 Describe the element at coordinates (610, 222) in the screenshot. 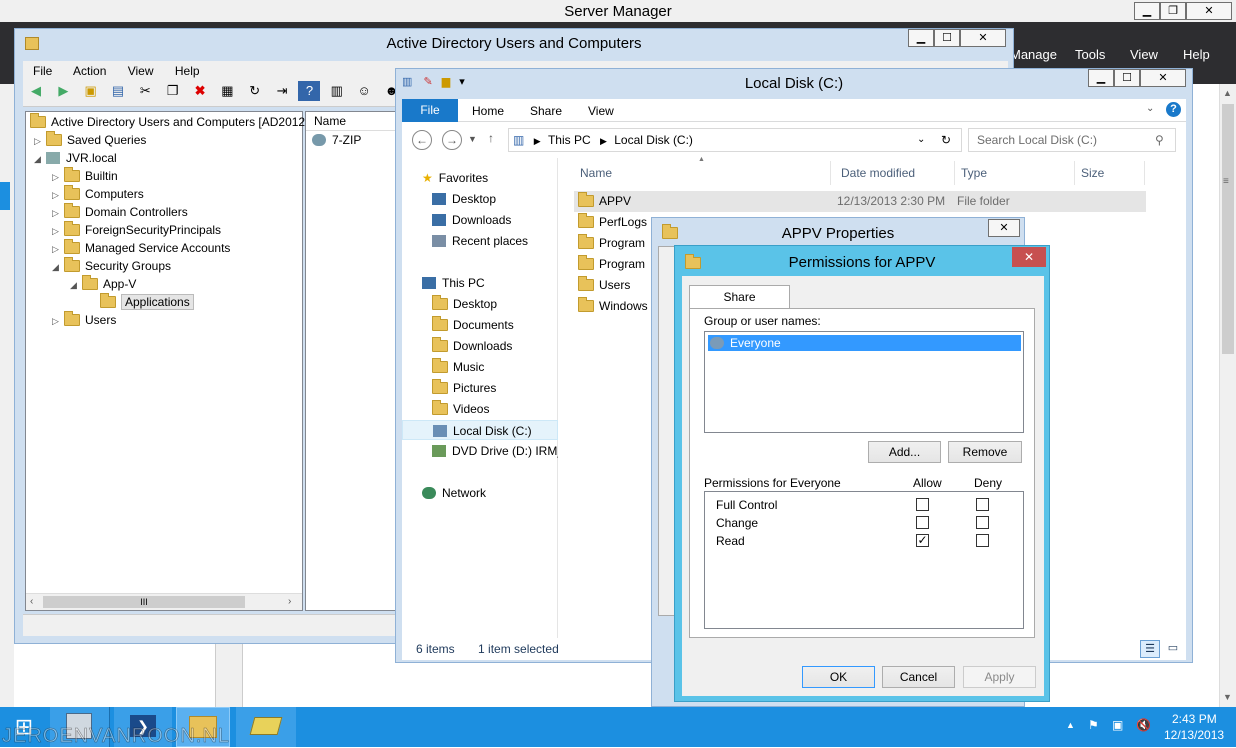

I see `file-row: PerfLogs` at that location.